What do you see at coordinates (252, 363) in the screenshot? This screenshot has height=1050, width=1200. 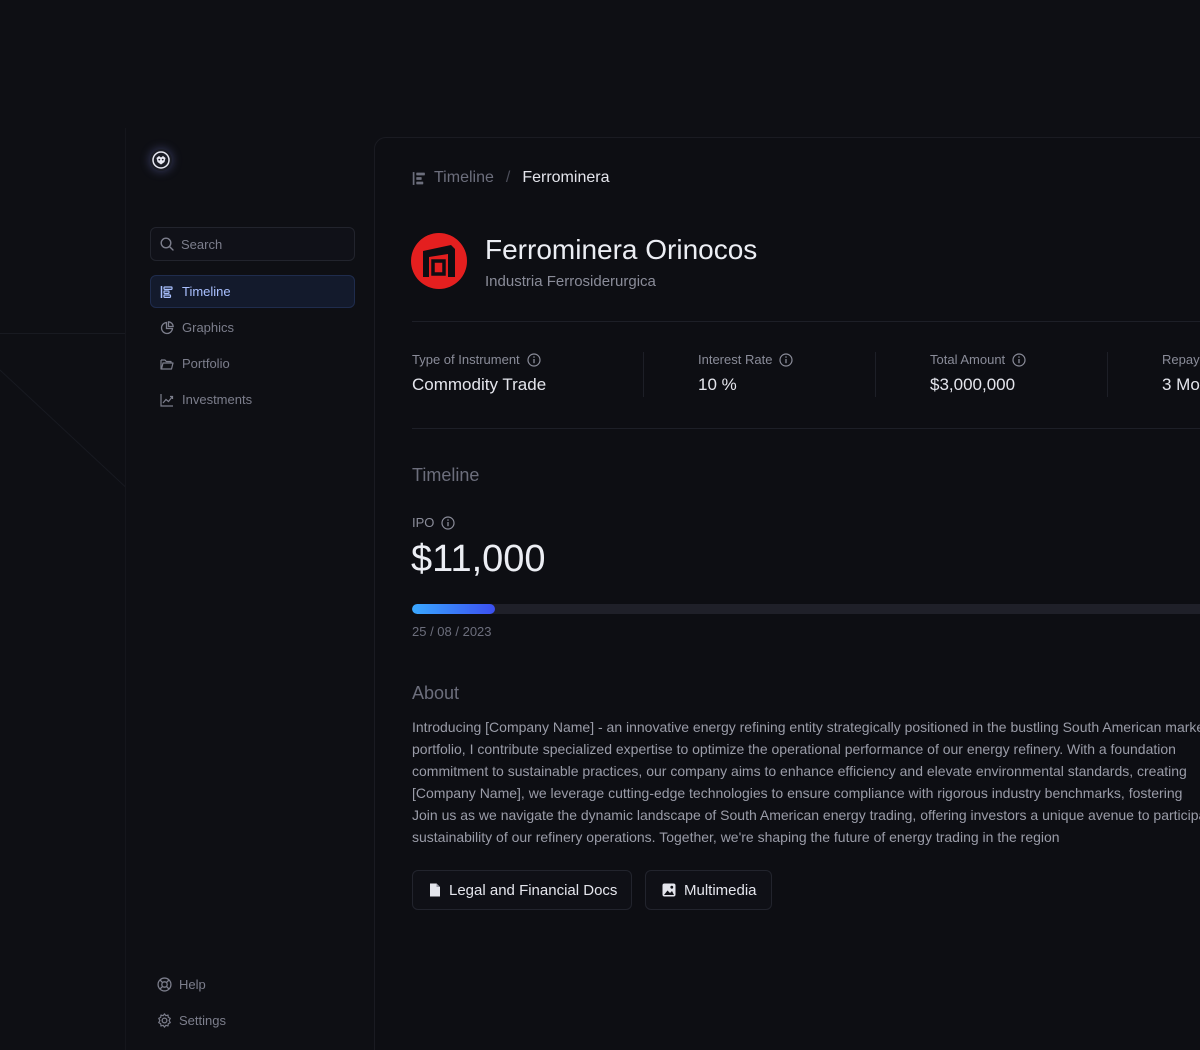 I see `sidebar-item-portfolio: Portfolio` at bounding box center [252, 363].